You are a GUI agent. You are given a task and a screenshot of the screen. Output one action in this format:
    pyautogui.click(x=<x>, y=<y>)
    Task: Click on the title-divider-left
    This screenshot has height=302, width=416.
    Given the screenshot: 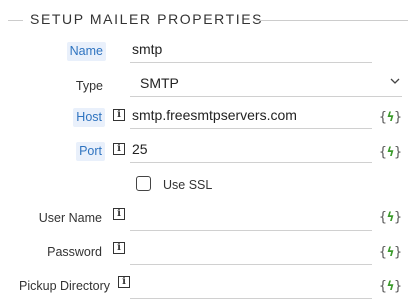 What is the action you would take?
    pyautogui.click(x=15, y=20)
    